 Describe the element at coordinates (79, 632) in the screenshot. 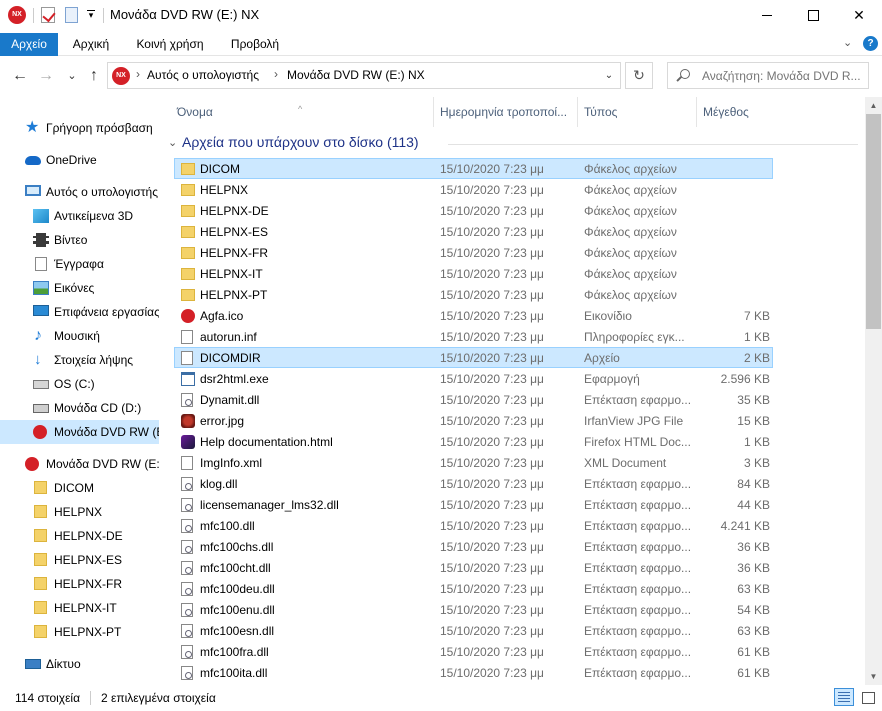

I see `sidebar-item-helpnx-pt: HELPNX-PT` at that location.